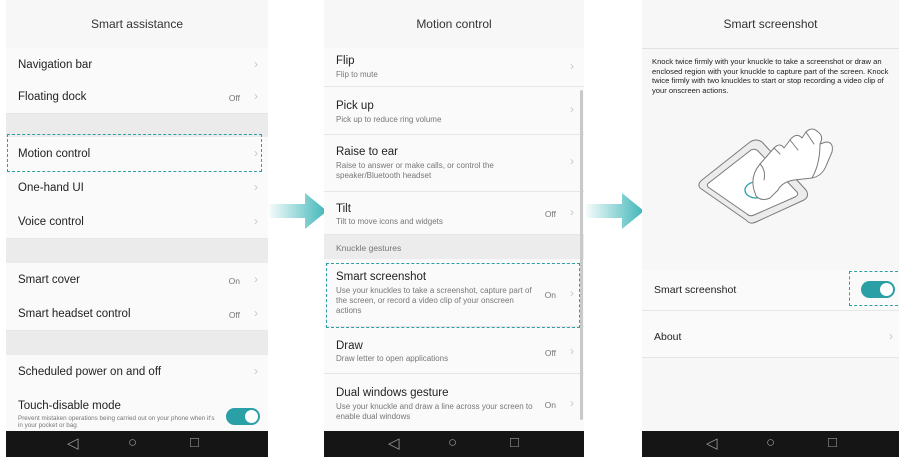  I want to click on setting-label: Scheduled power on and off, so click(90, 372).